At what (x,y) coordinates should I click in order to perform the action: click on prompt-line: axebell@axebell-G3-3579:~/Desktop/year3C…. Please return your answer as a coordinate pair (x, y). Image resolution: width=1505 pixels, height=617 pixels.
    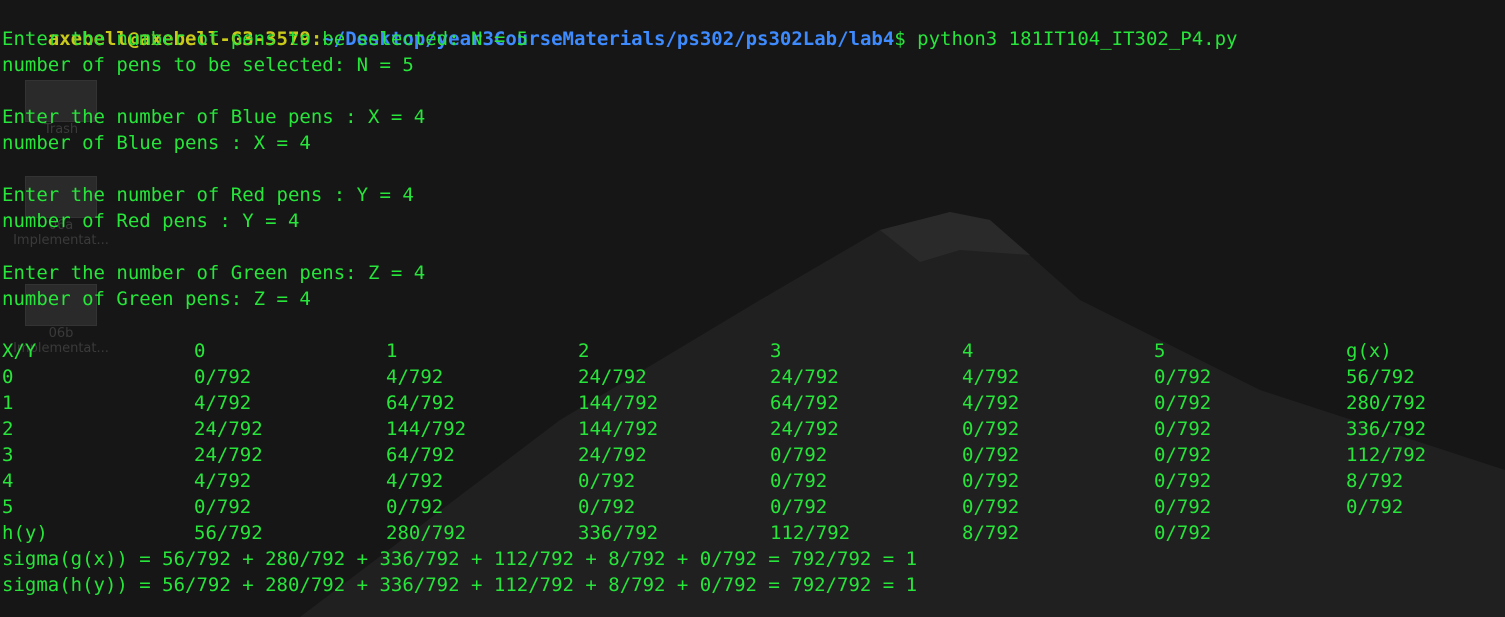
    Looking at the image, I should click on (620, 25).